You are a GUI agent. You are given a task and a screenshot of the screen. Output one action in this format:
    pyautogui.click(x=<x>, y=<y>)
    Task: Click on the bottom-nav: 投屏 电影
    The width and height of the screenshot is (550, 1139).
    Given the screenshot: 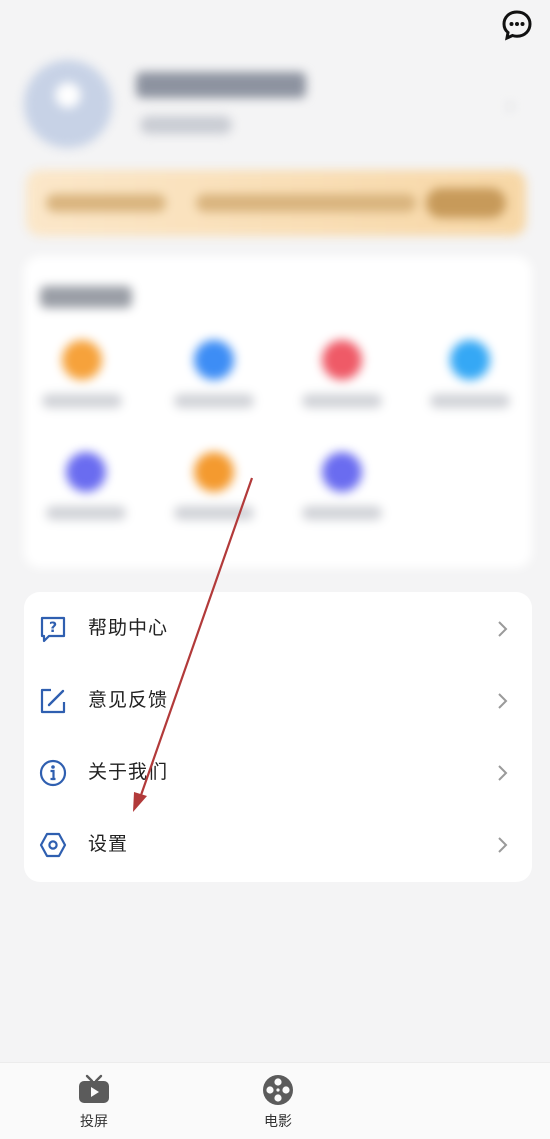 What is the action you would take?
    pyautogui.click(x=275, y=1100)
    